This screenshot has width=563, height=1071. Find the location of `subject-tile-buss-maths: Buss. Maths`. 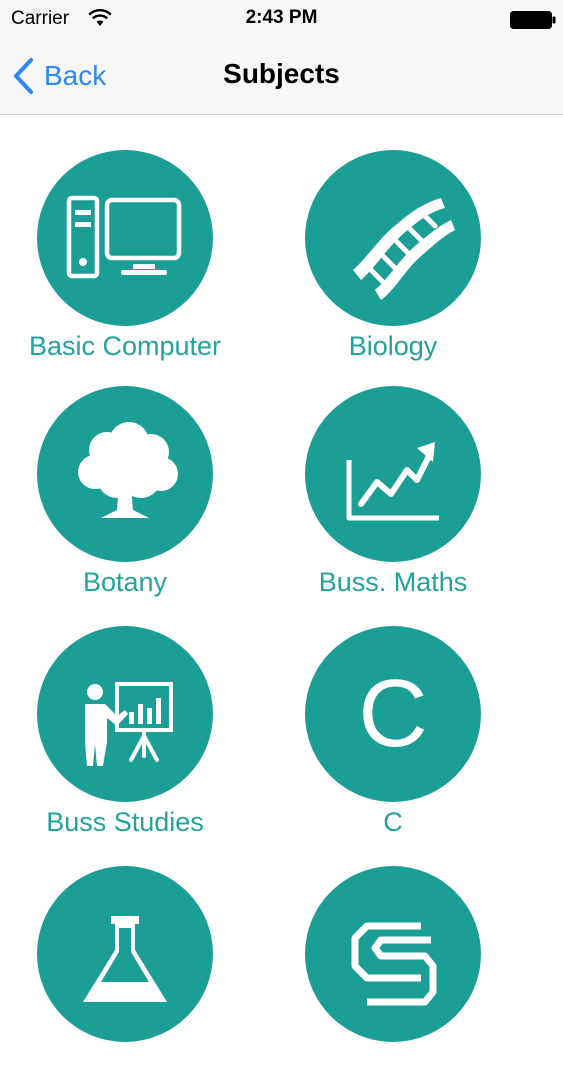

subject-tile-buss-maths: Buss. Maths is located at coordinates (388, 474).